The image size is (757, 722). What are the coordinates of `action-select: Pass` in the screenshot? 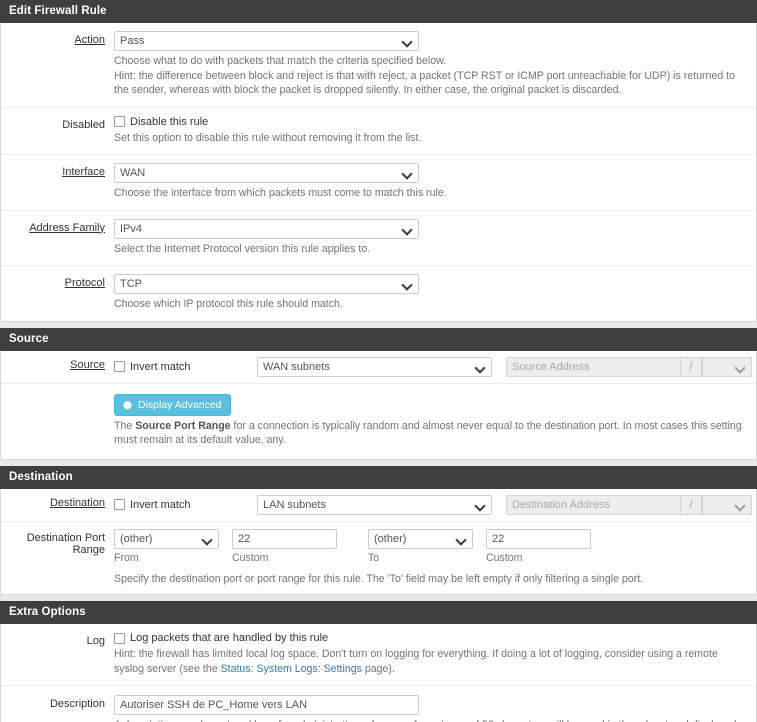 It's located at (266, 41).